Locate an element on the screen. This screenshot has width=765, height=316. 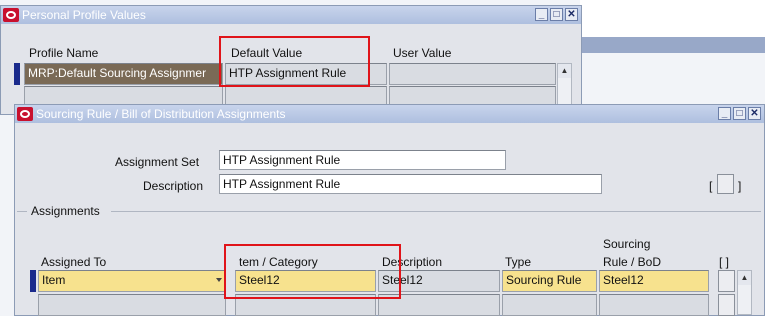
assigned-to-field: Item is located at coordinates (132, 281).